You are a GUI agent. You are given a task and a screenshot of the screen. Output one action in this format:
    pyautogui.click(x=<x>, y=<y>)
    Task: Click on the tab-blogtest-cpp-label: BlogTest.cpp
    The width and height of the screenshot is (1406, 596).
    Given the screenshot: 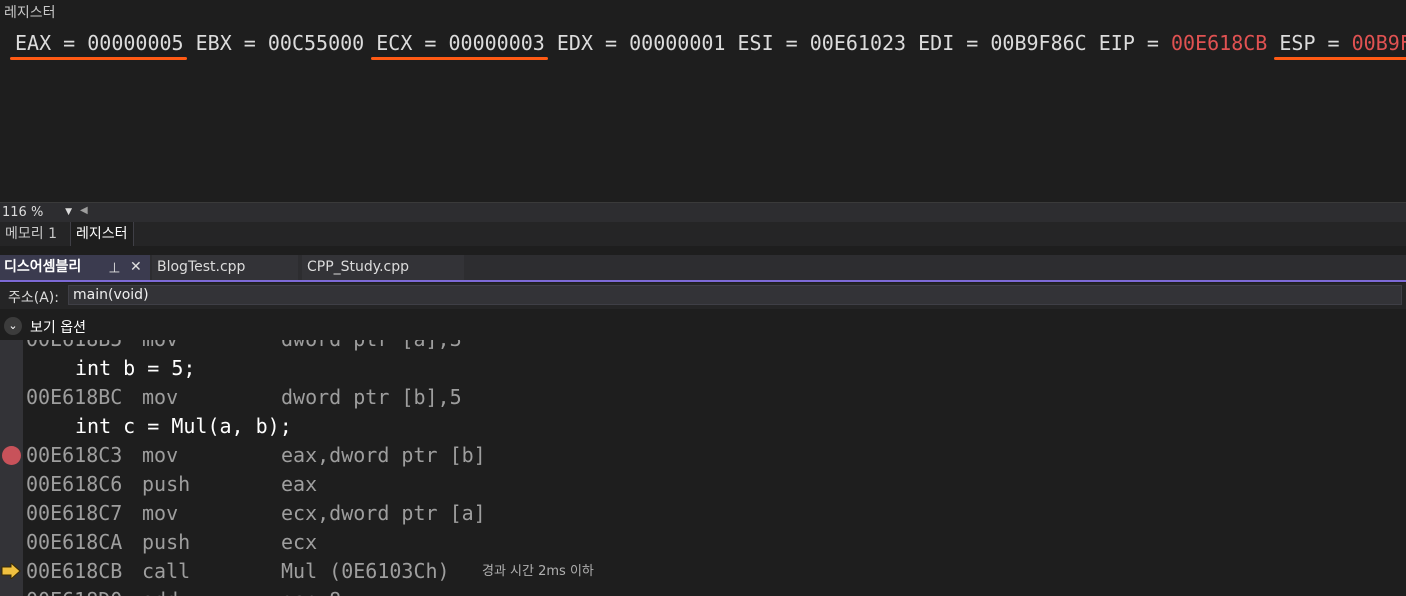 What is the action you would take?
    pyautogui.click(x=201, y=267)
    